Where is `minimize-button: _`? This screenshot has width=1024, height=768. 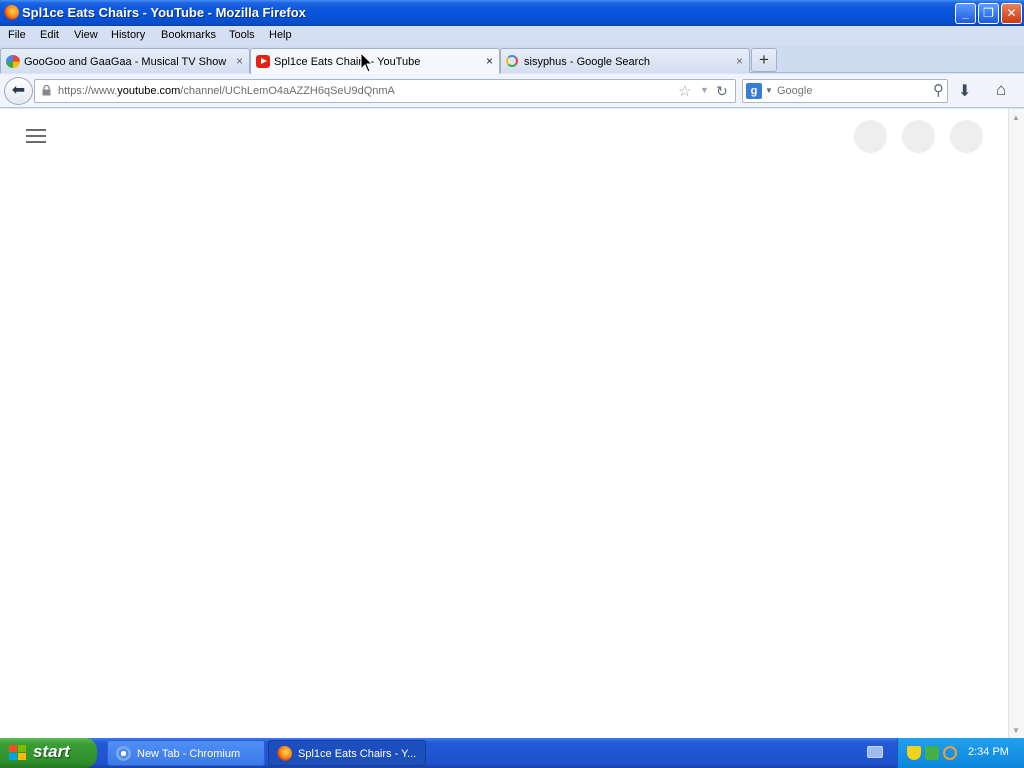
minimize-button: _ is located at coordinates (965, 13).